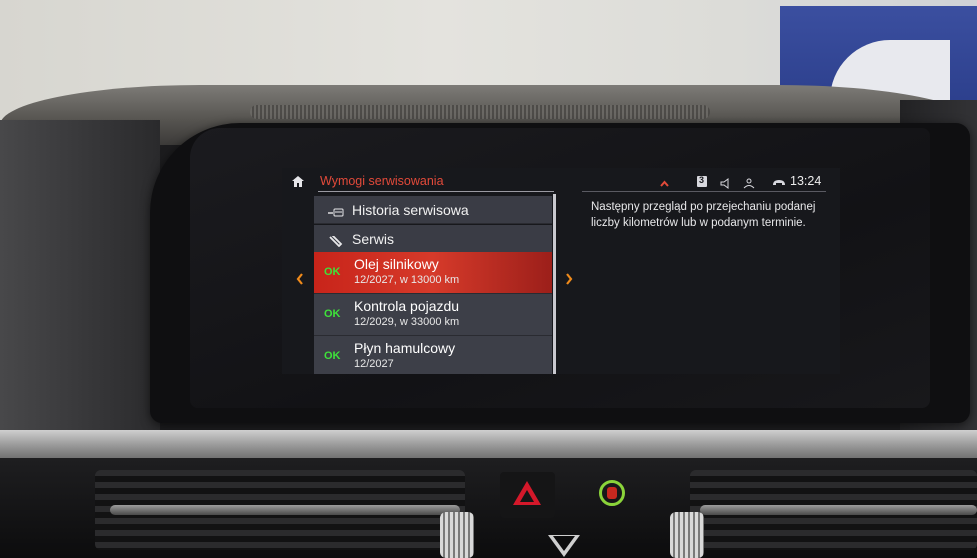 The height and width of the screenshot is (558, 977). Describe the element at coordinates (527, 496) in the screenshot. I see `hazard-icon-inner` at that location.